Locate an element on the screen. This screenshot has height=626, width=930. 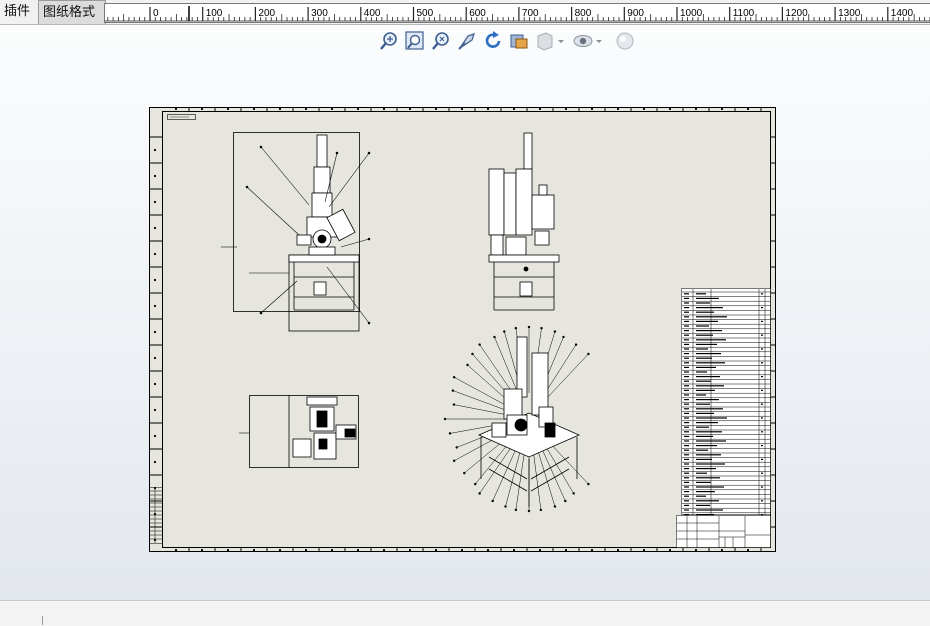
title-block is located at coordinates (723, 531).